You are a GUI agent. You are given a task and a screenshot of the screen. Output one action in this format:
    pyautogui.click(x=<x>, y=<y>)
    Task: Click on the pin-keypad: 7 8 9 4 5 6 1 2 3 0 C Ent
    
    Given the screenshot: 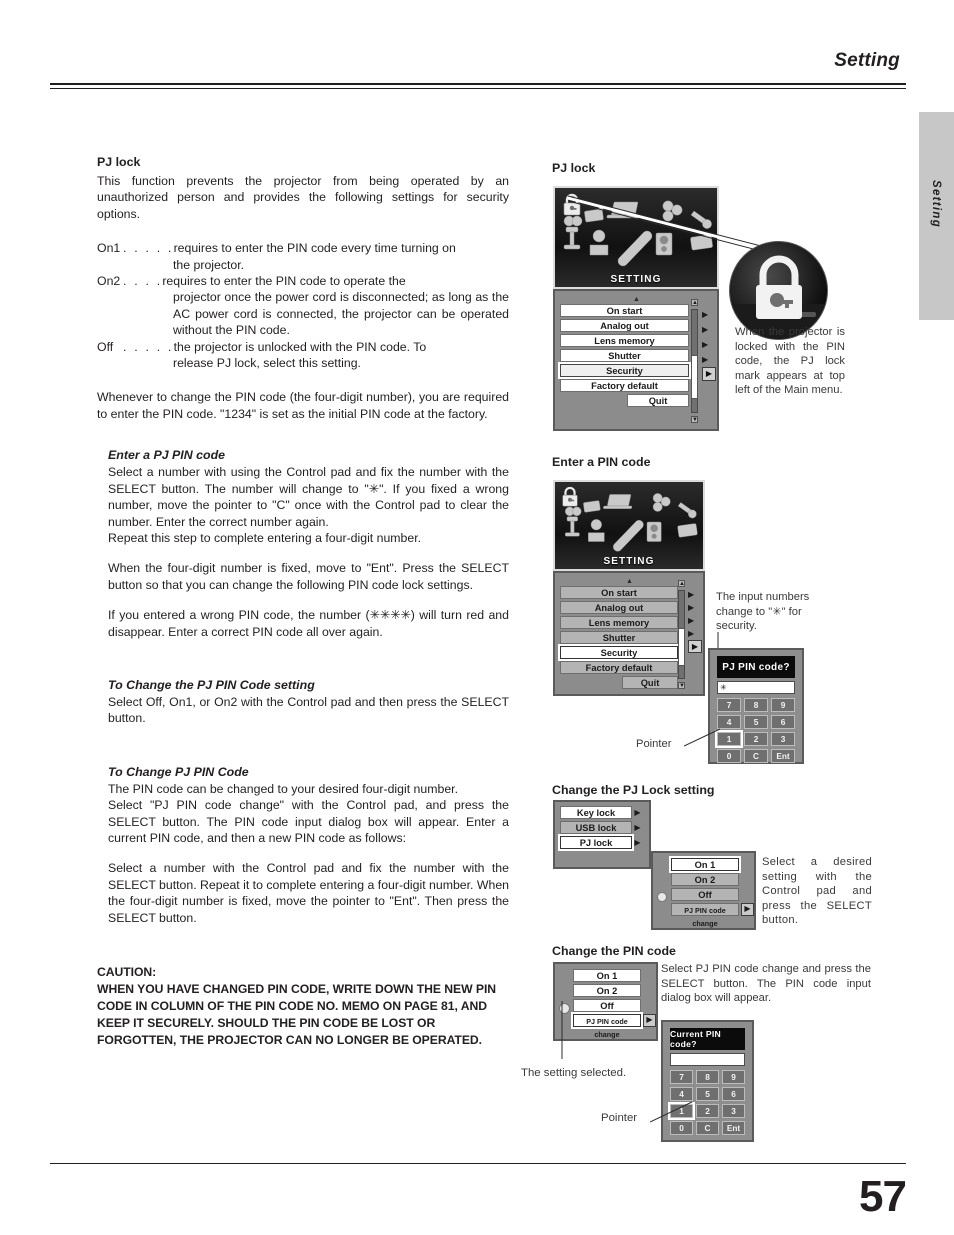 What is the action you would take?
    pyautogui.click(x=755, y=730)
    